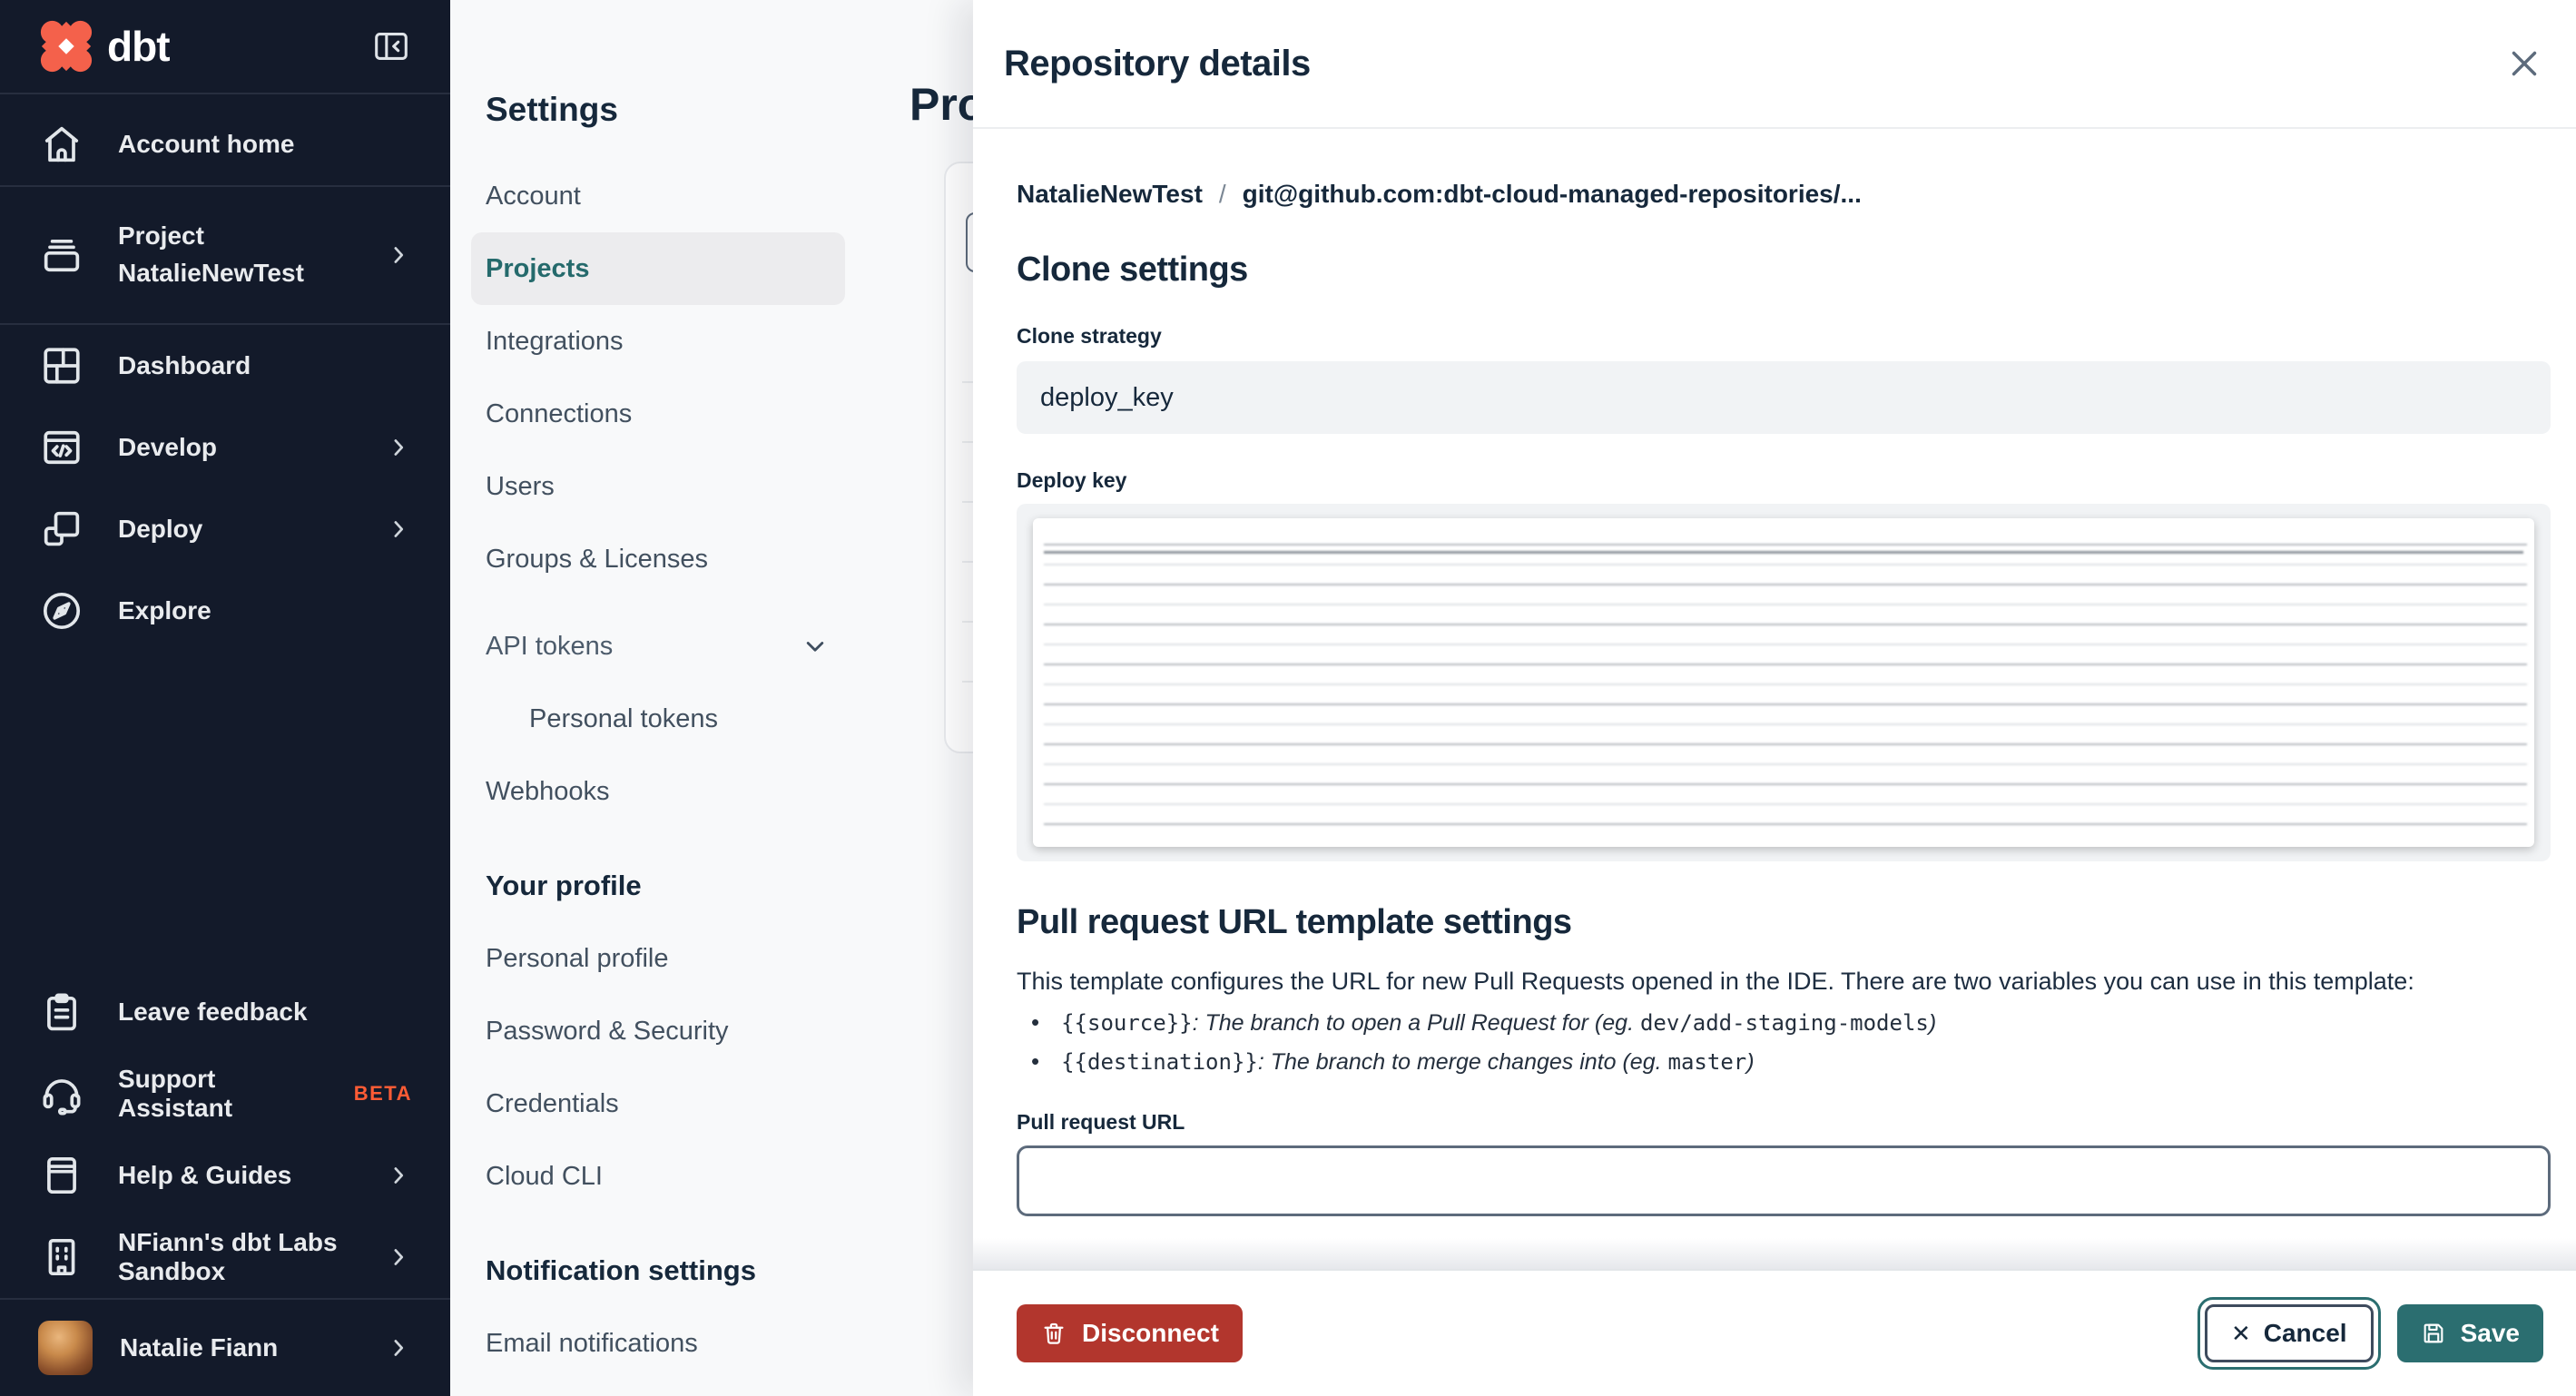  What do you see at coordinates (2305, 1333) in the screenshot?
I see `cancel-label: Cancel` at bounding box center [2305, 1333].